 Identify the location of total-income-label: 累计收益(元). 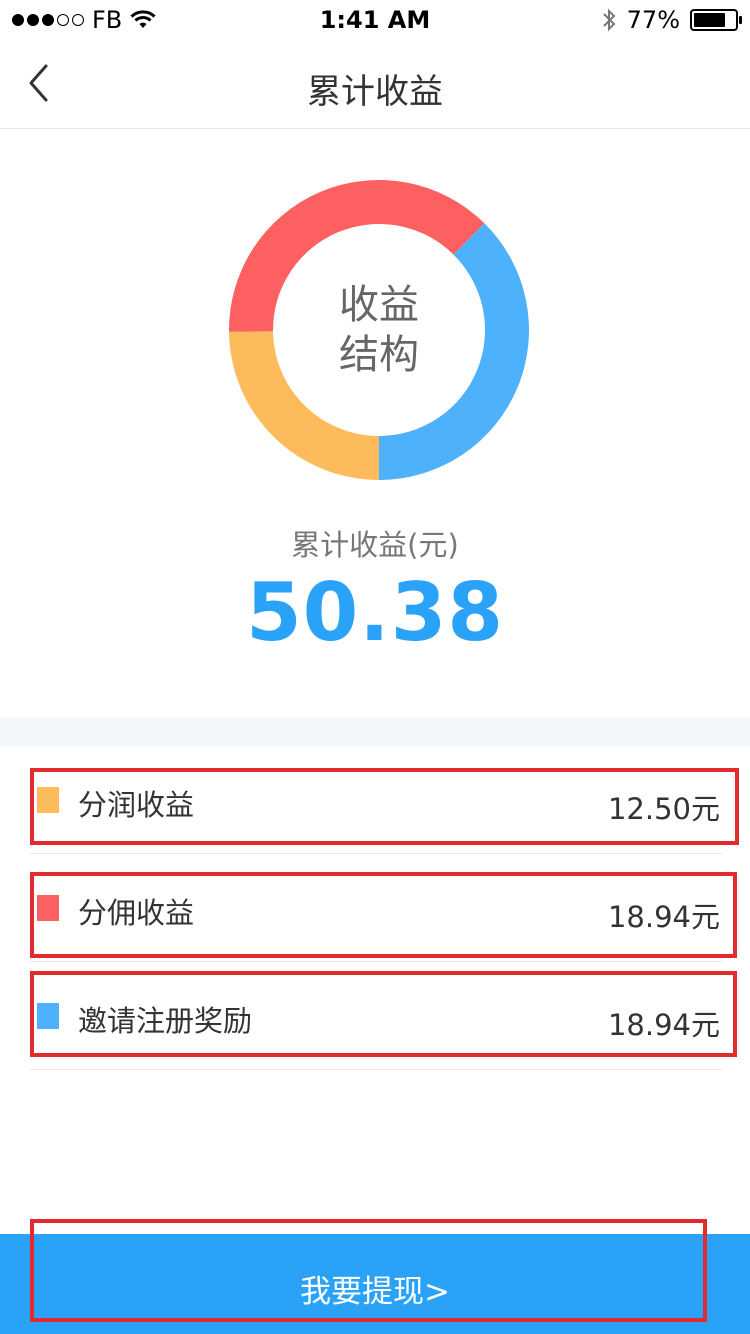
(375, 545).